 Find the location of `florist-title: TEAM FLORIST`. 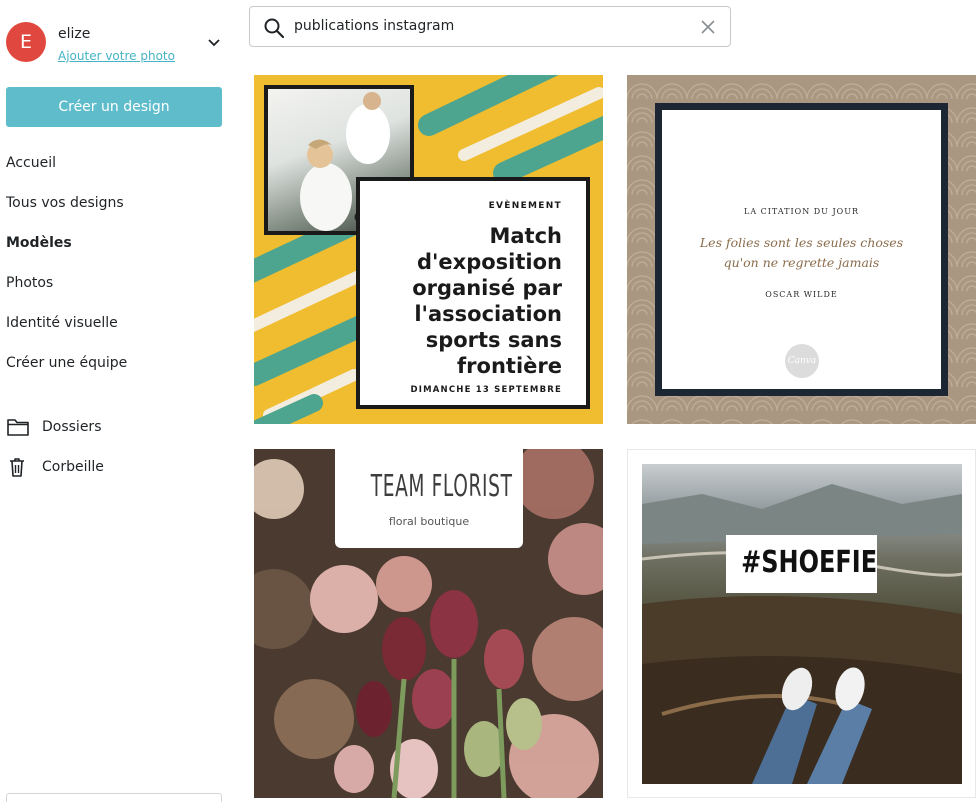

florist-title: TEAM FLORIST is located at coordinates (441, 486).